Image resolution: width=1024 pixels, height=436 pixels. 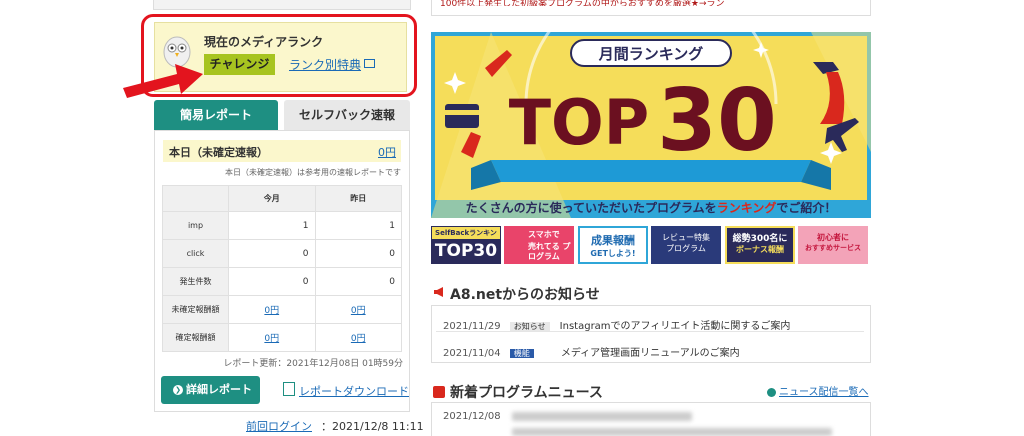 What do you see at coordinates (358, 198) in the screenshot?
I see `header-yesterday: 昨日` at bounding box center [358, 198].